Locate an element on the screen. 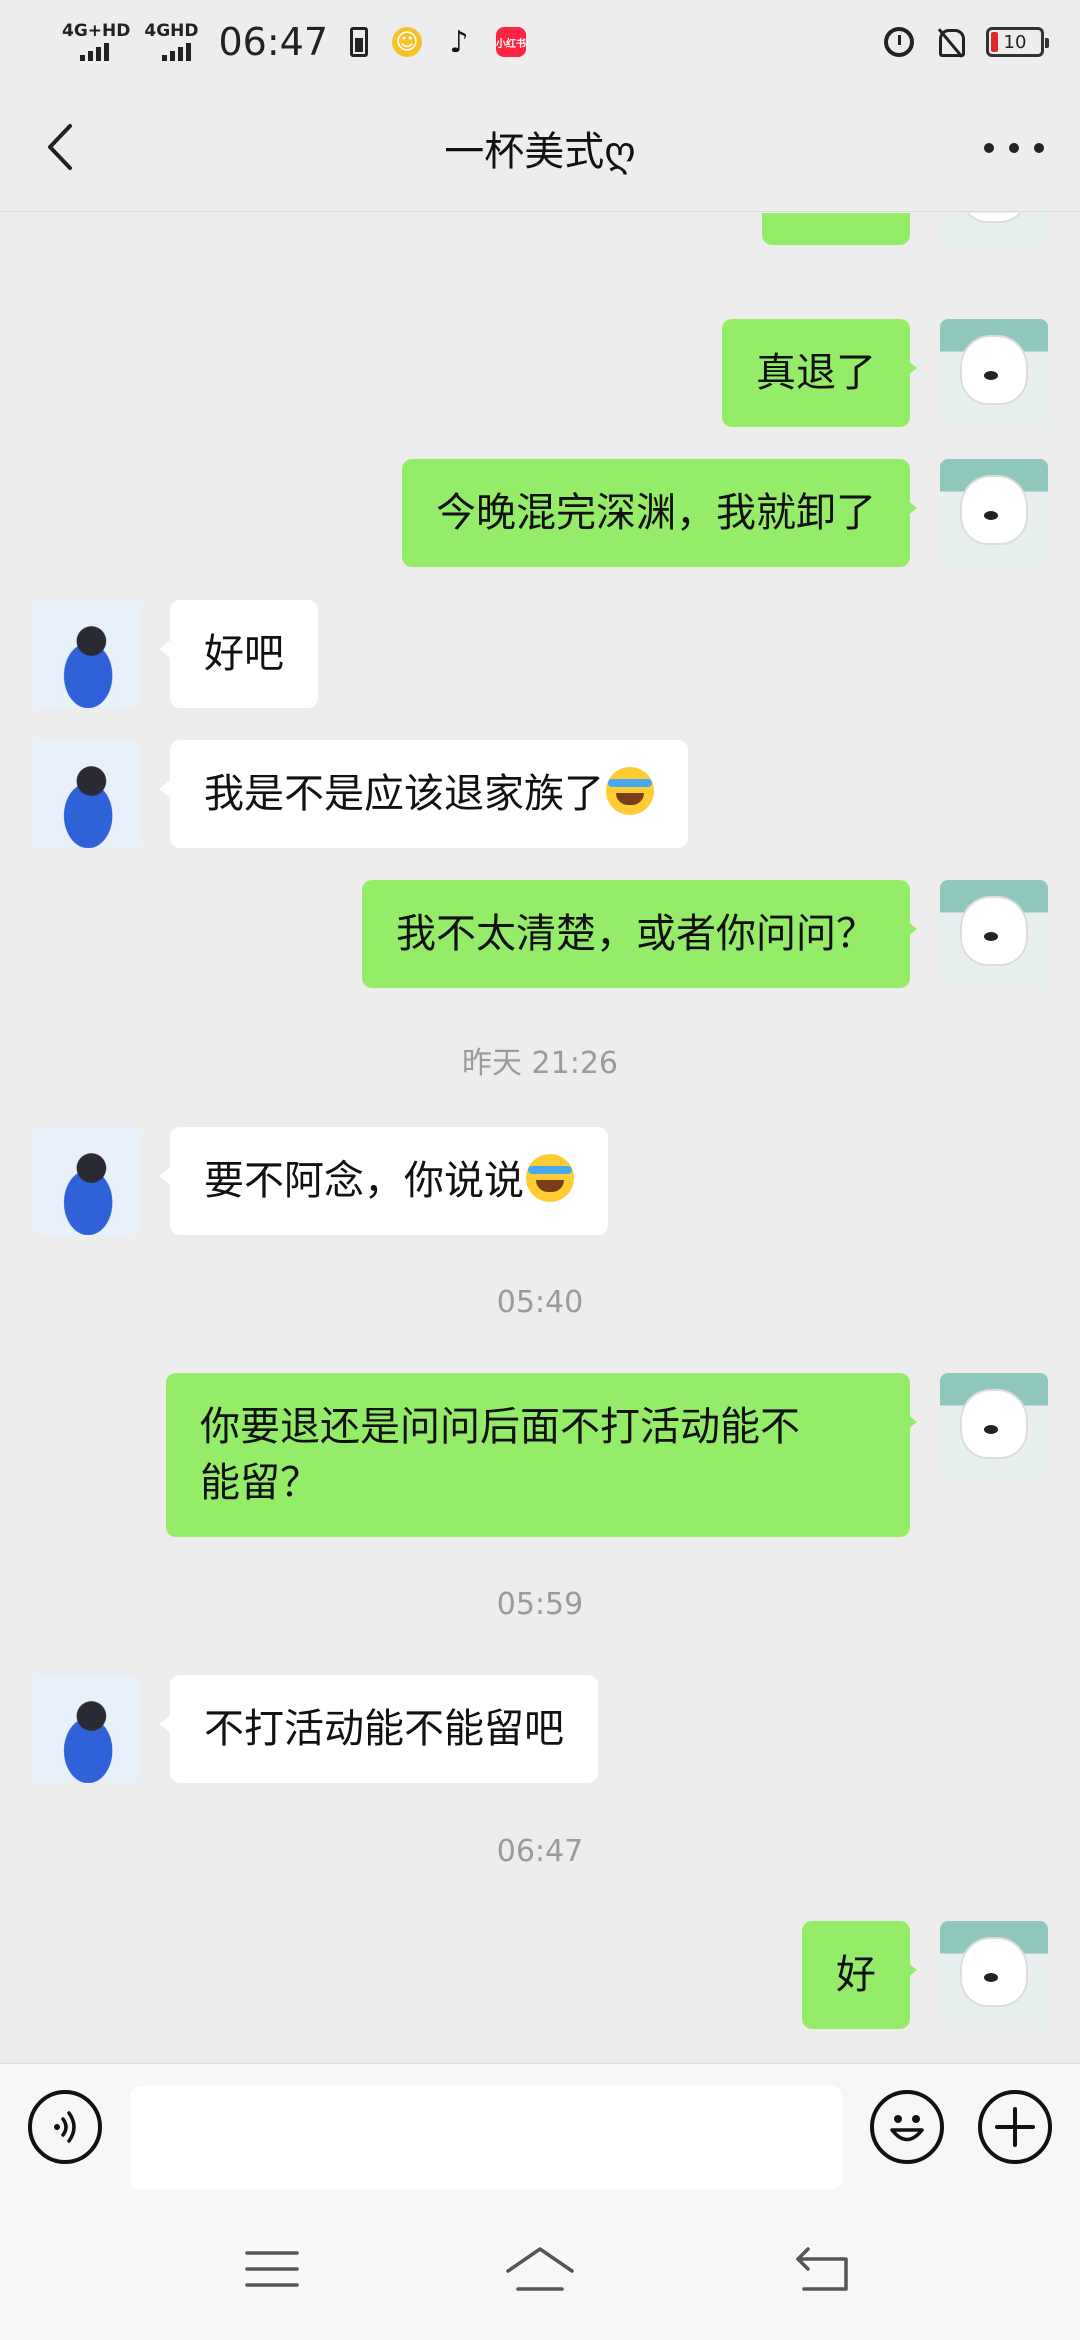 The height and width of the screenshot is (2340, 1080). message-text-line: 你要退还是问问后面不打活动能不 is located at coordinates (500, 1427).